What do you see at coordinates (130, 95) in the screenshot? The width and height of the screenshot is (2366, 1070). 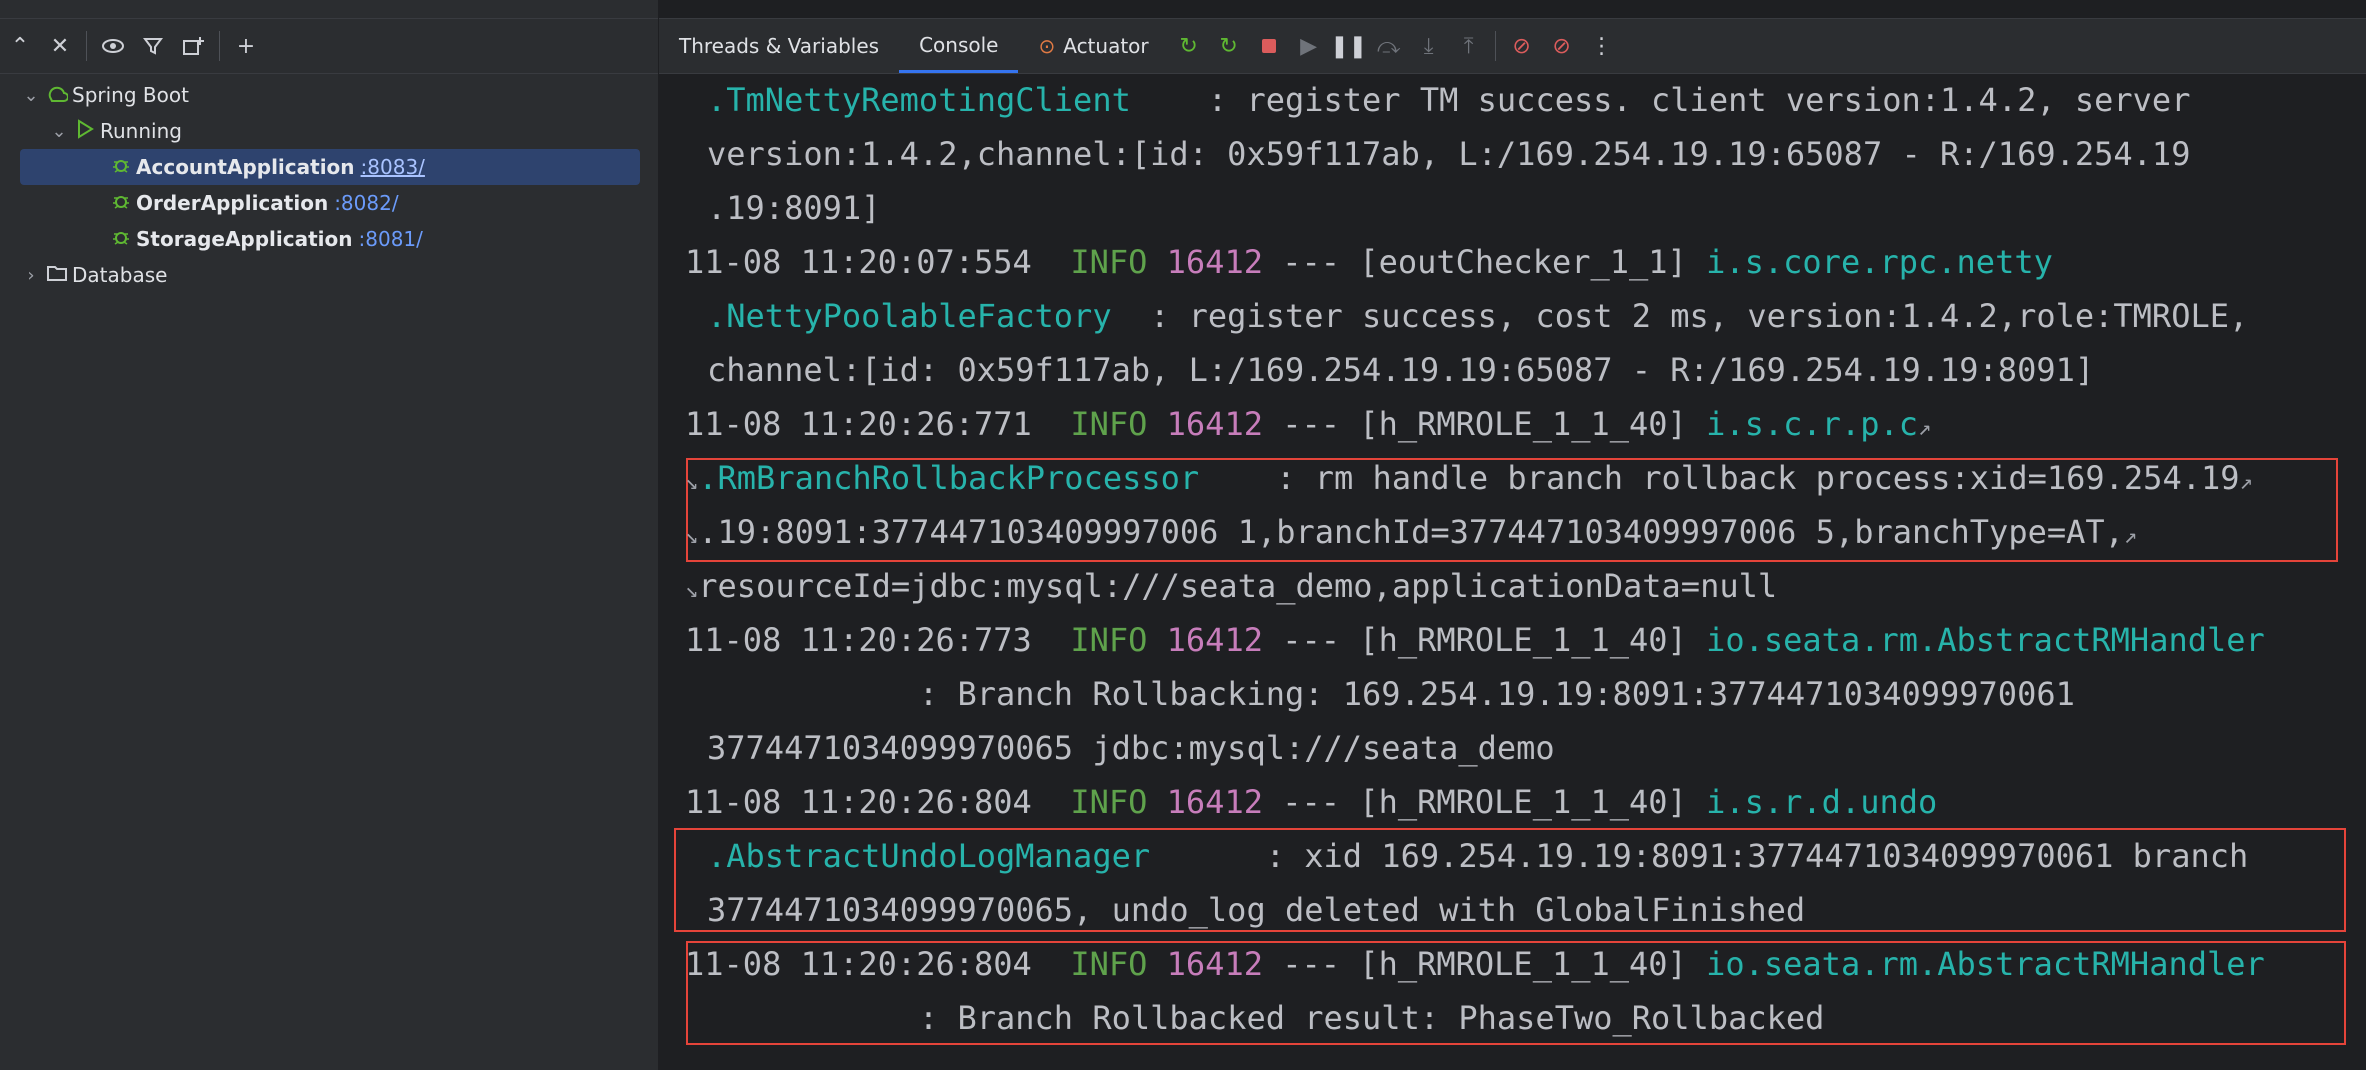 I see `tree-node-label: Spring Boot` at bounding box center [130, 95].